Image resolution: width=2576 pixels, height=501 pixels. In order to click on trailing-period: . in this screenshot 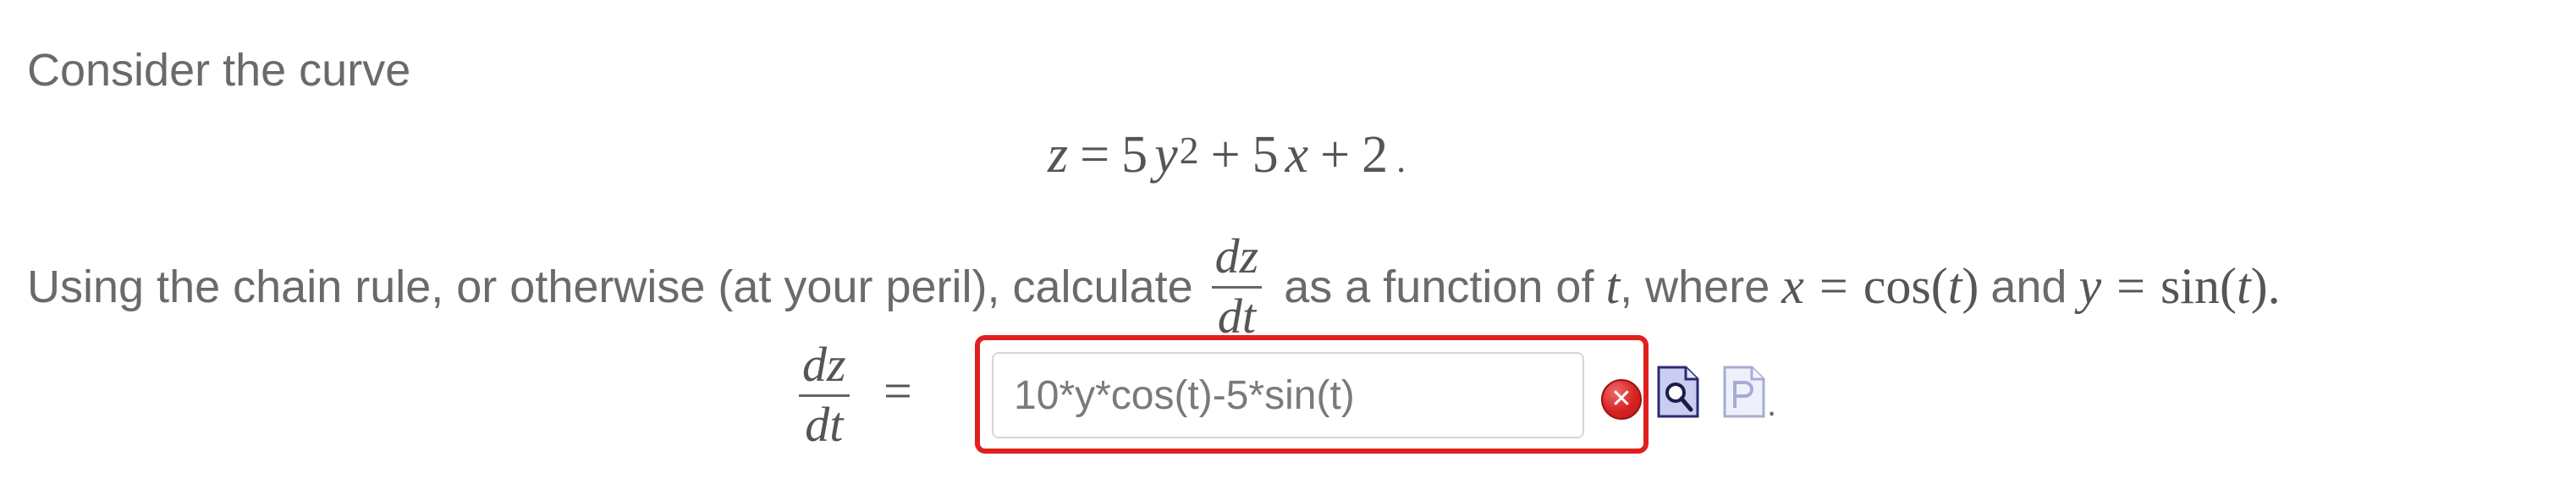, I will do `click(1772, 404)`.